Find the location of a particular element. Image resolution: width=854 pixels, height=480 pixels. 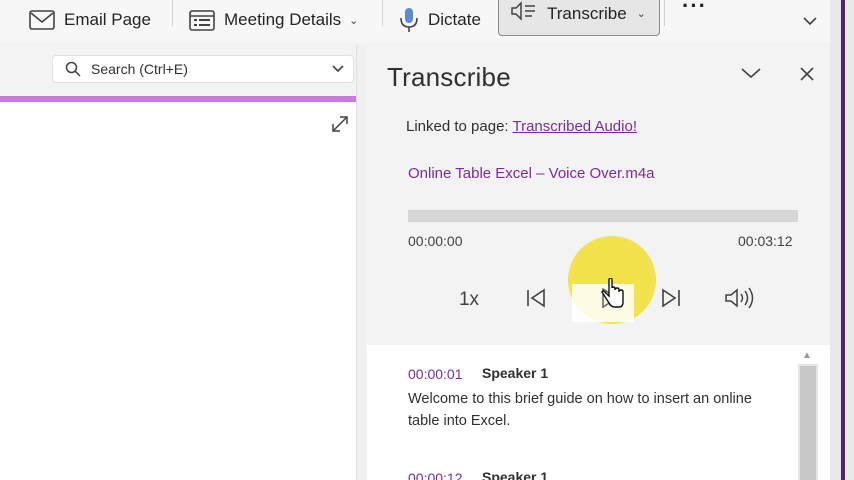

window-border is located at coordinates (843, 240).